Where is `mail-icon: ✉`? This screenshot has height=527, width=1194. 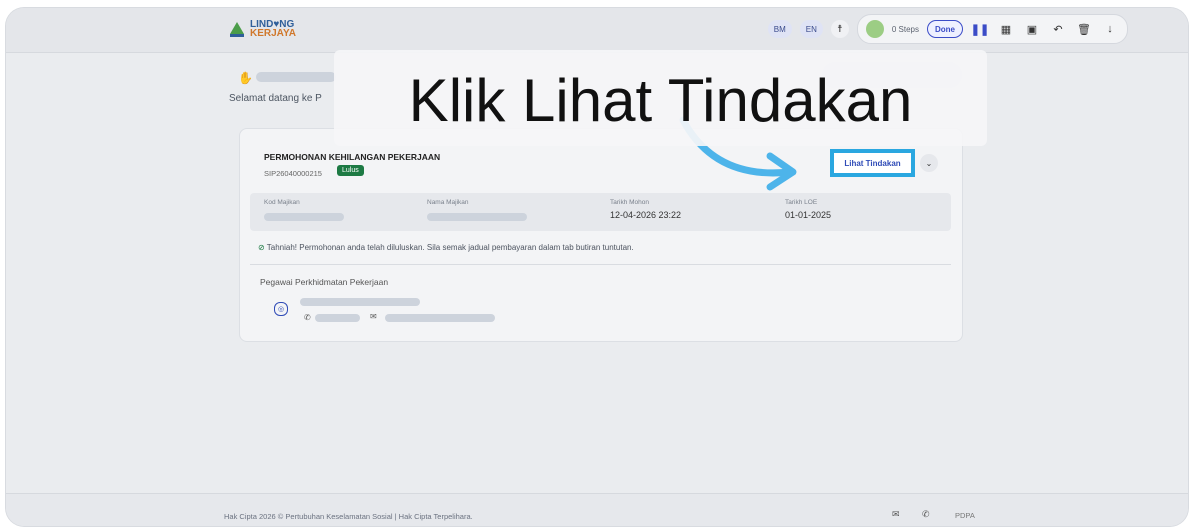
mail-icon: ✉ is located at coordinates (373, 316).